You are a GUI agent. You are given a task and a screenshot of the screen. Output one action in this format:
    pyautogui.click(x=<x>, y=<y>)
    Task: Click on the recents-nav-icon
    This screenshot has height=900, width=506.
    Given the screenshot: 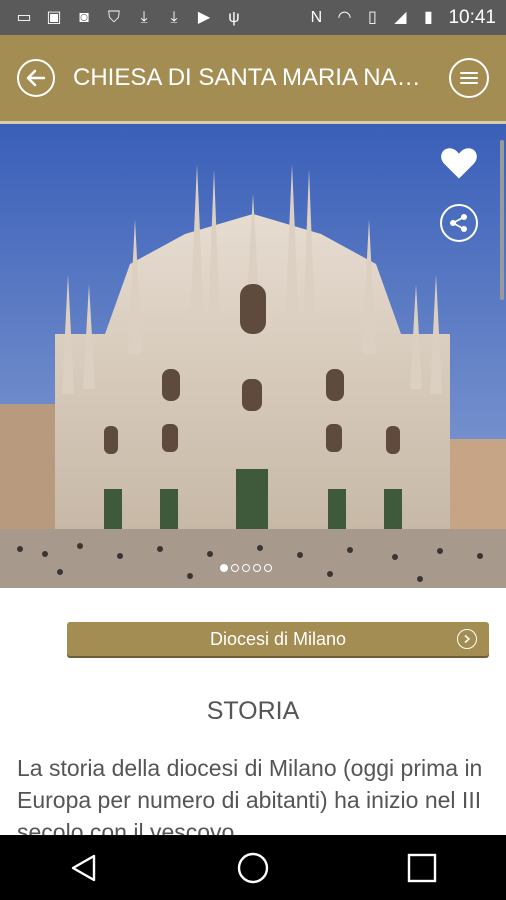 What is the action you would take?
    pyautogui.click(x=421, y=867)
    